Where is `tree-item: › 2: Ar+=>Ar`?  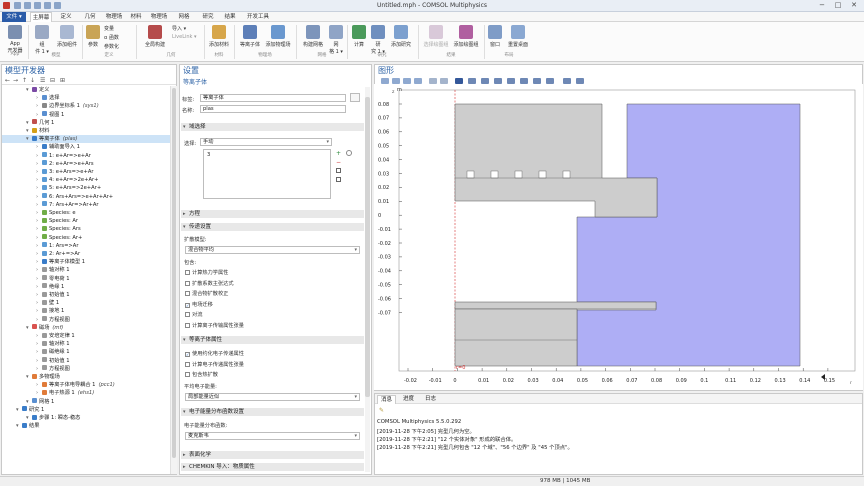 tree-item: › 2: Ar+=>Ar is located at coordinates (86, 254).